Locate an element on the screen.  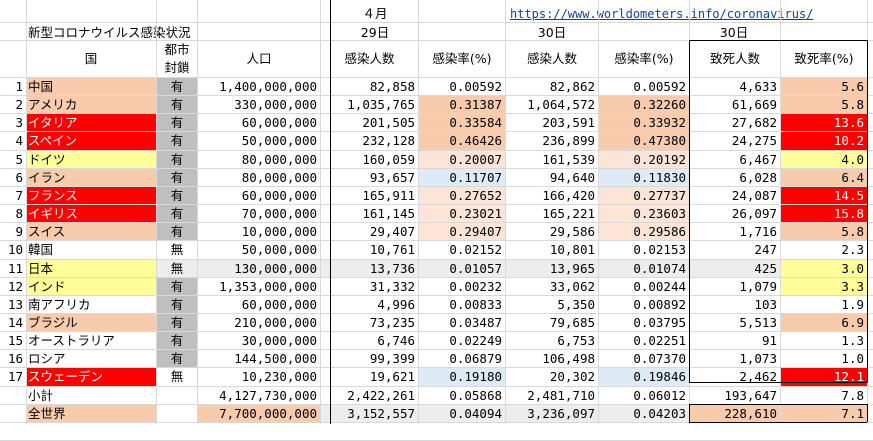
cell-c30: 79,685 is located at coordinates (572, 322).